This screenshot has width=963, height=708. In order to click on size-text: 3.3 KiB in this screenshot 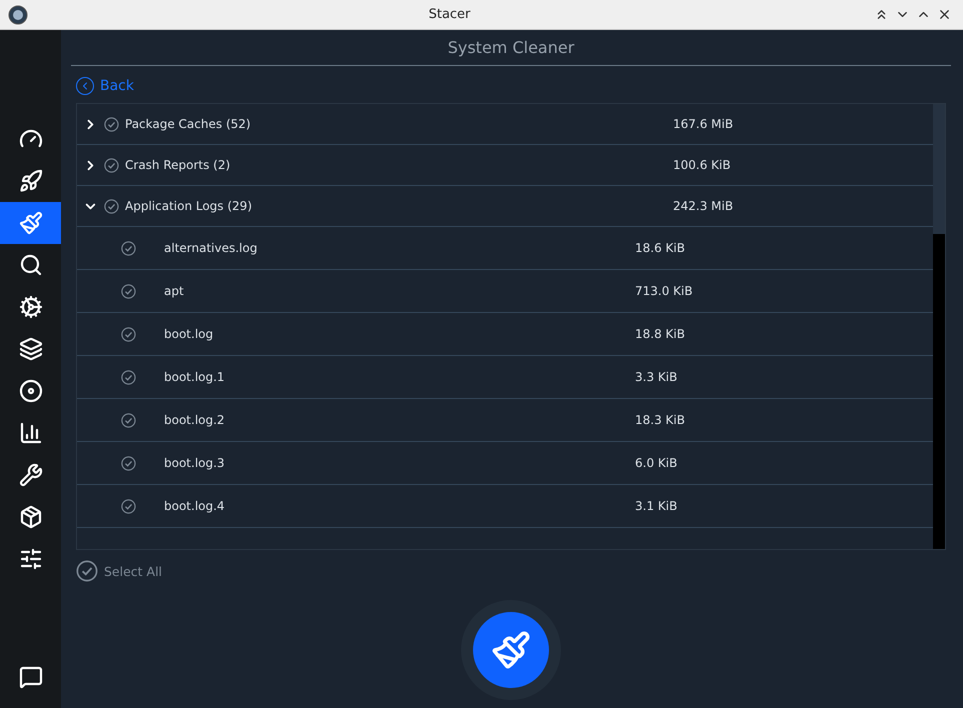, I will do `click(656, 377)`.